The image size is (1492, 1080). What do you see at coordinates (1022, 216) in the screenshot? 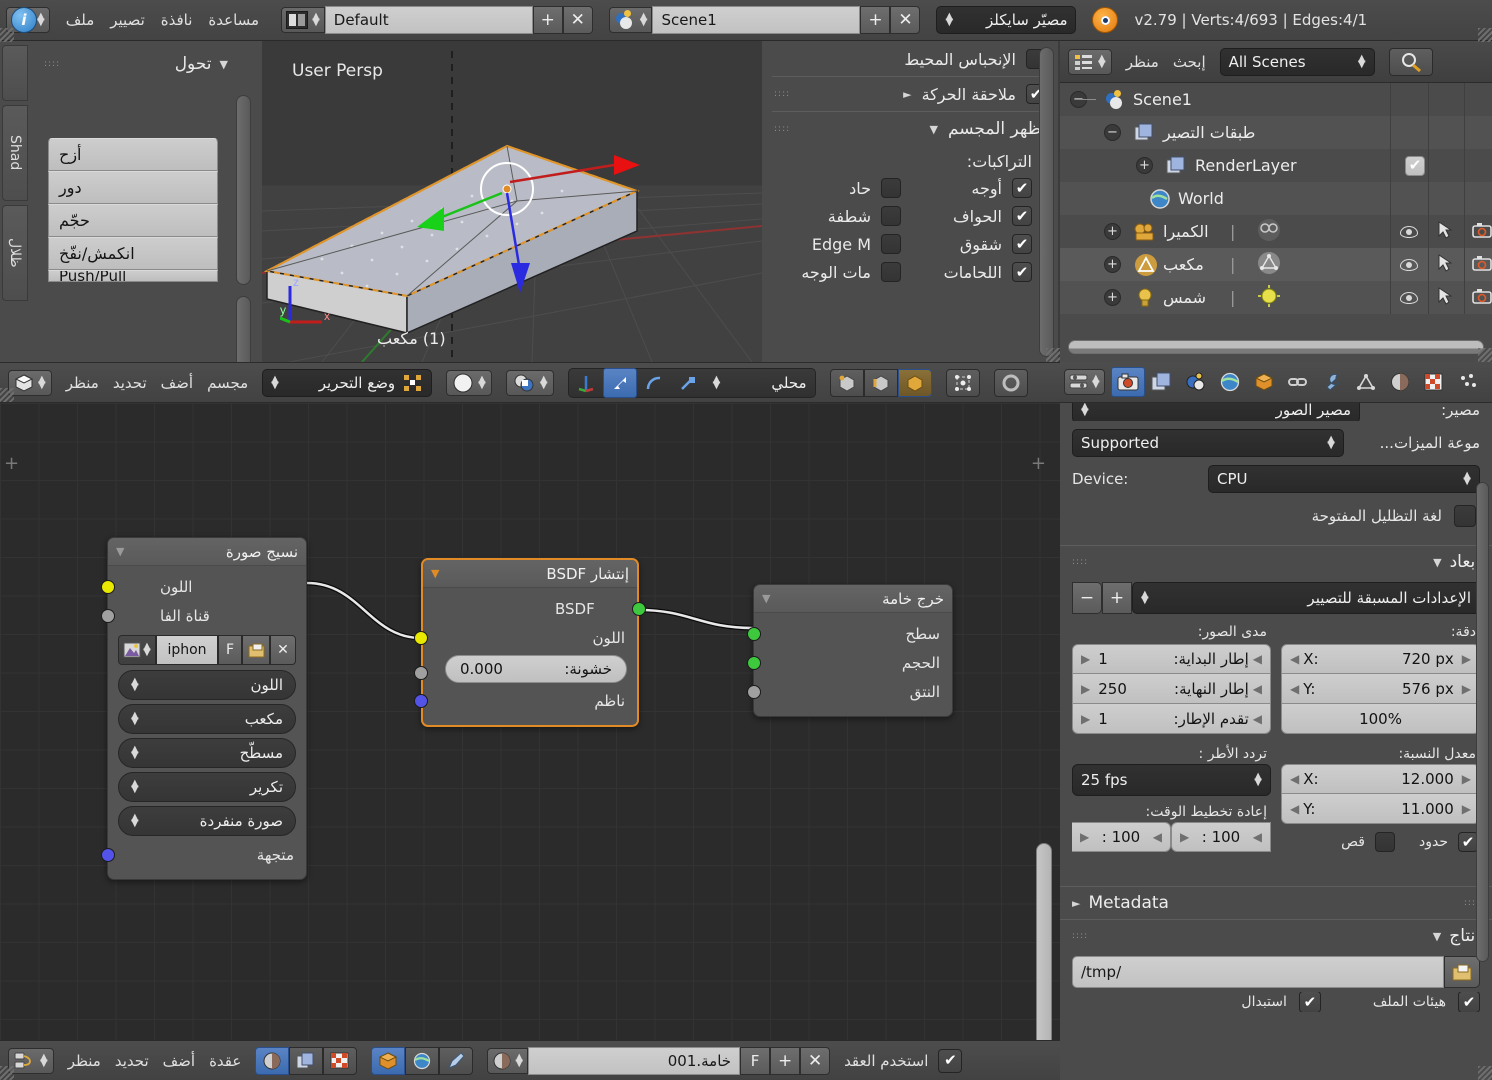
I see `overlay-edges-checkbox` at bounding box center [1022, 216].